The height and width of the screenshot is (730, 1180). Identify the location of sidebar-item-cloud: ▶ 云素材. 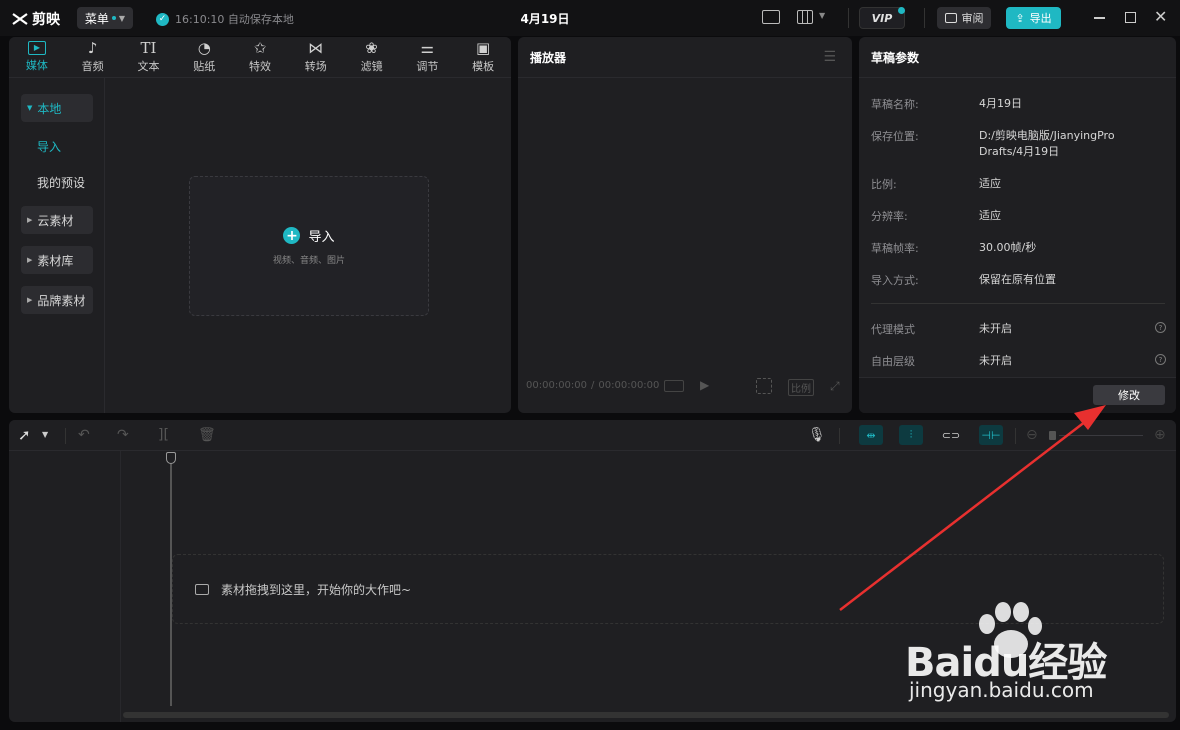
(57, 220).